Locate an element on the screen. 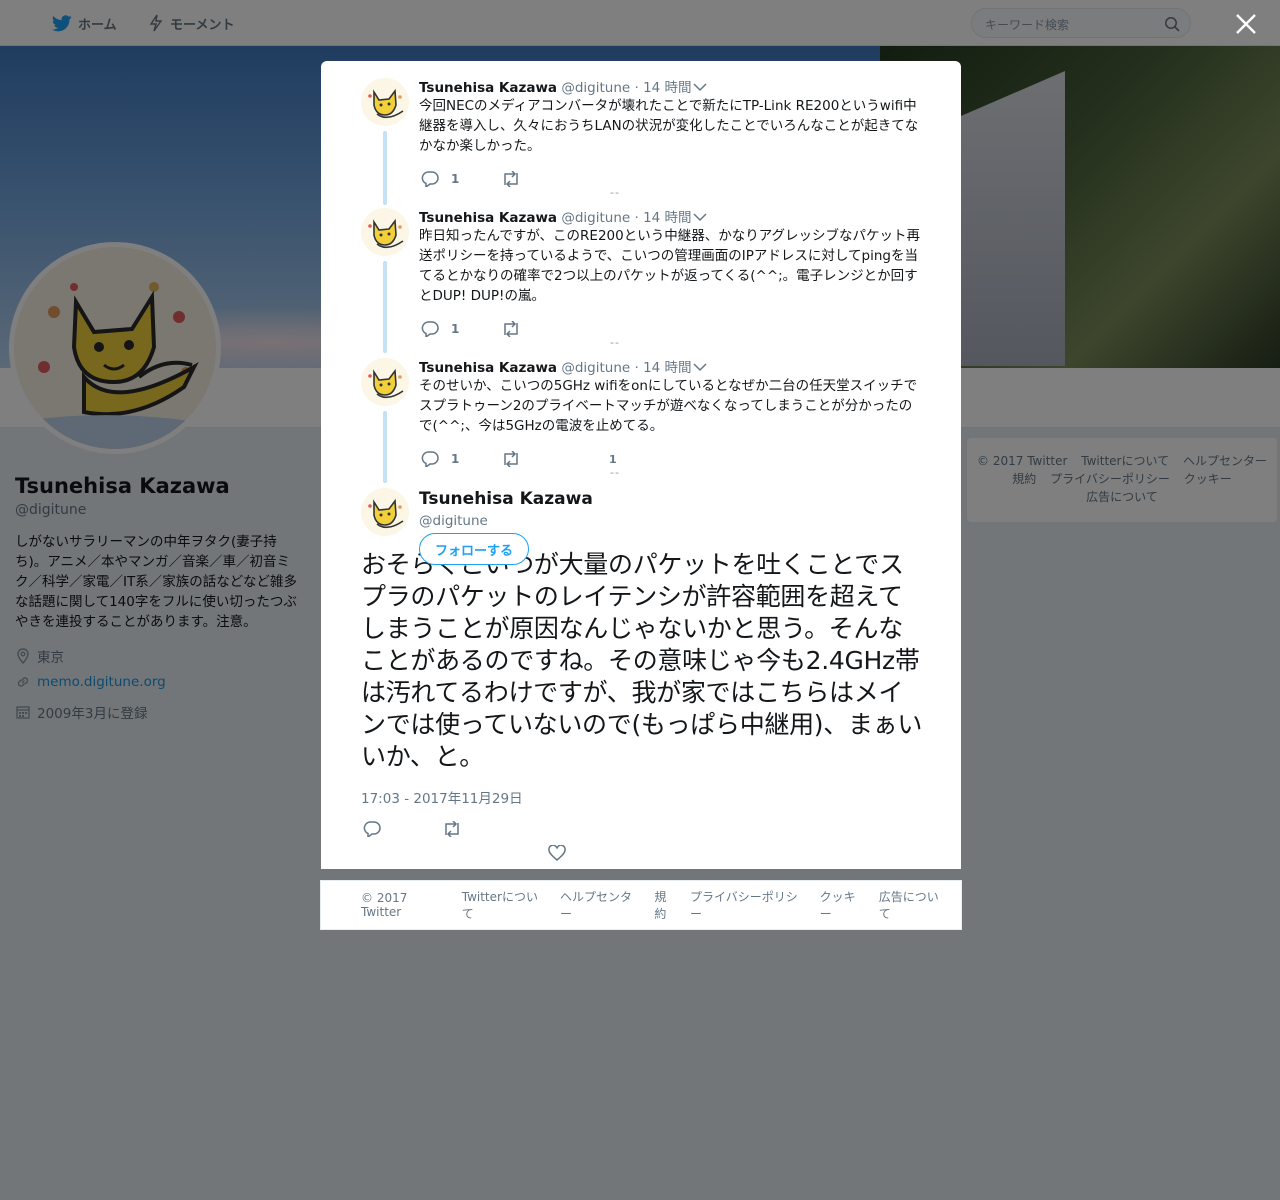  heart-icon is located at coordinates (557, 853).